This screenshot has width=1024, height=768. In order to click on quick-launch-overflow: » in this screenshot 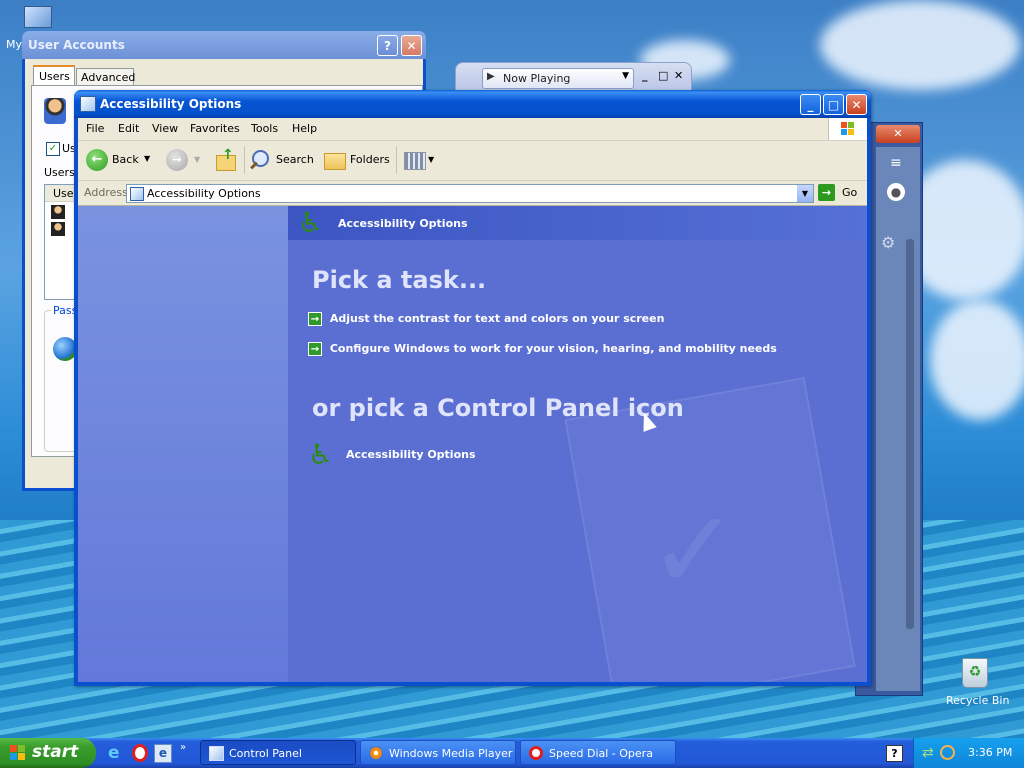, I will do `click(183, 747)`.